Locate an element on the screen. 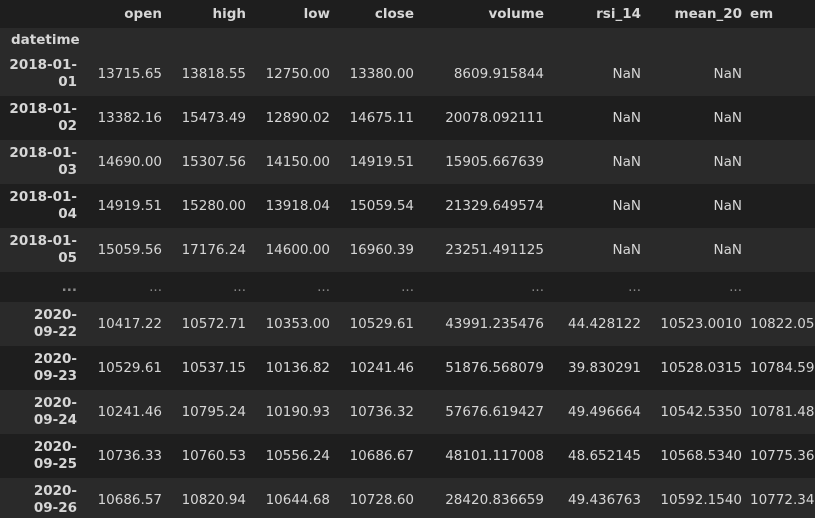 This screenshot has width=815, height=518. cell-rsi-14: 48.652145 is located at coordinates (604, 456).